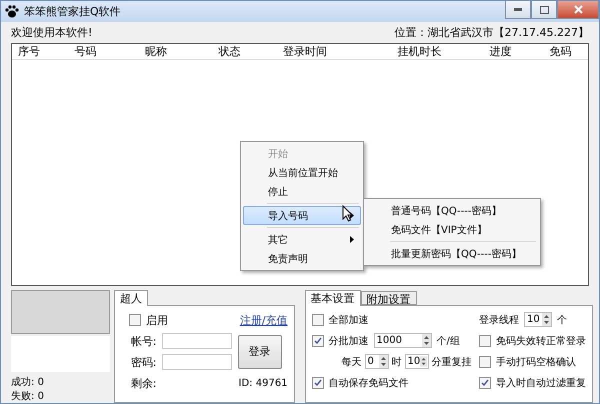  Describe the element at coordinates (12, 11) in the screenshot. I see `paw-icon` at that location.